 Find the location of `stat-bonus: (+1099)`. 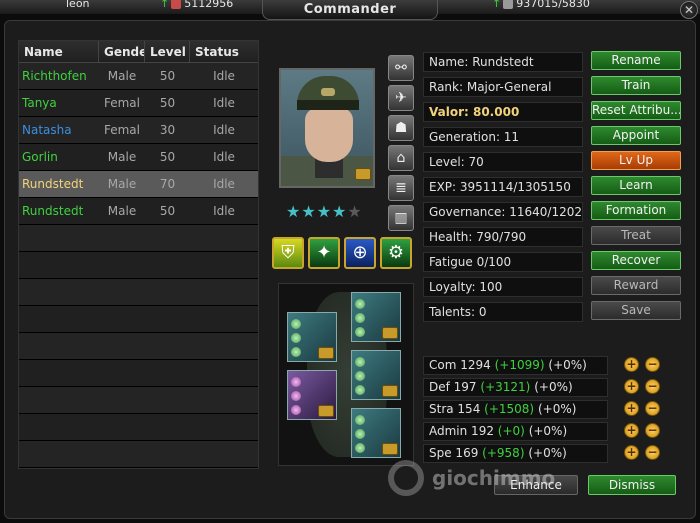

stat-bonus: (+1099) is located at coordinates (519, 365).